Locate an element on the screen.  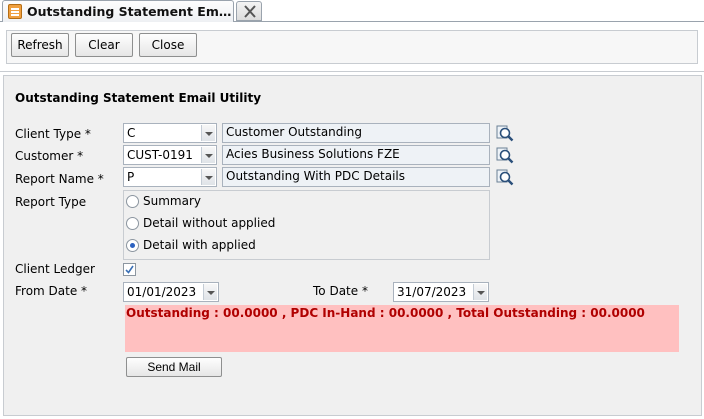
radio-summary-label: Summary is located at coordinates (172, 201).